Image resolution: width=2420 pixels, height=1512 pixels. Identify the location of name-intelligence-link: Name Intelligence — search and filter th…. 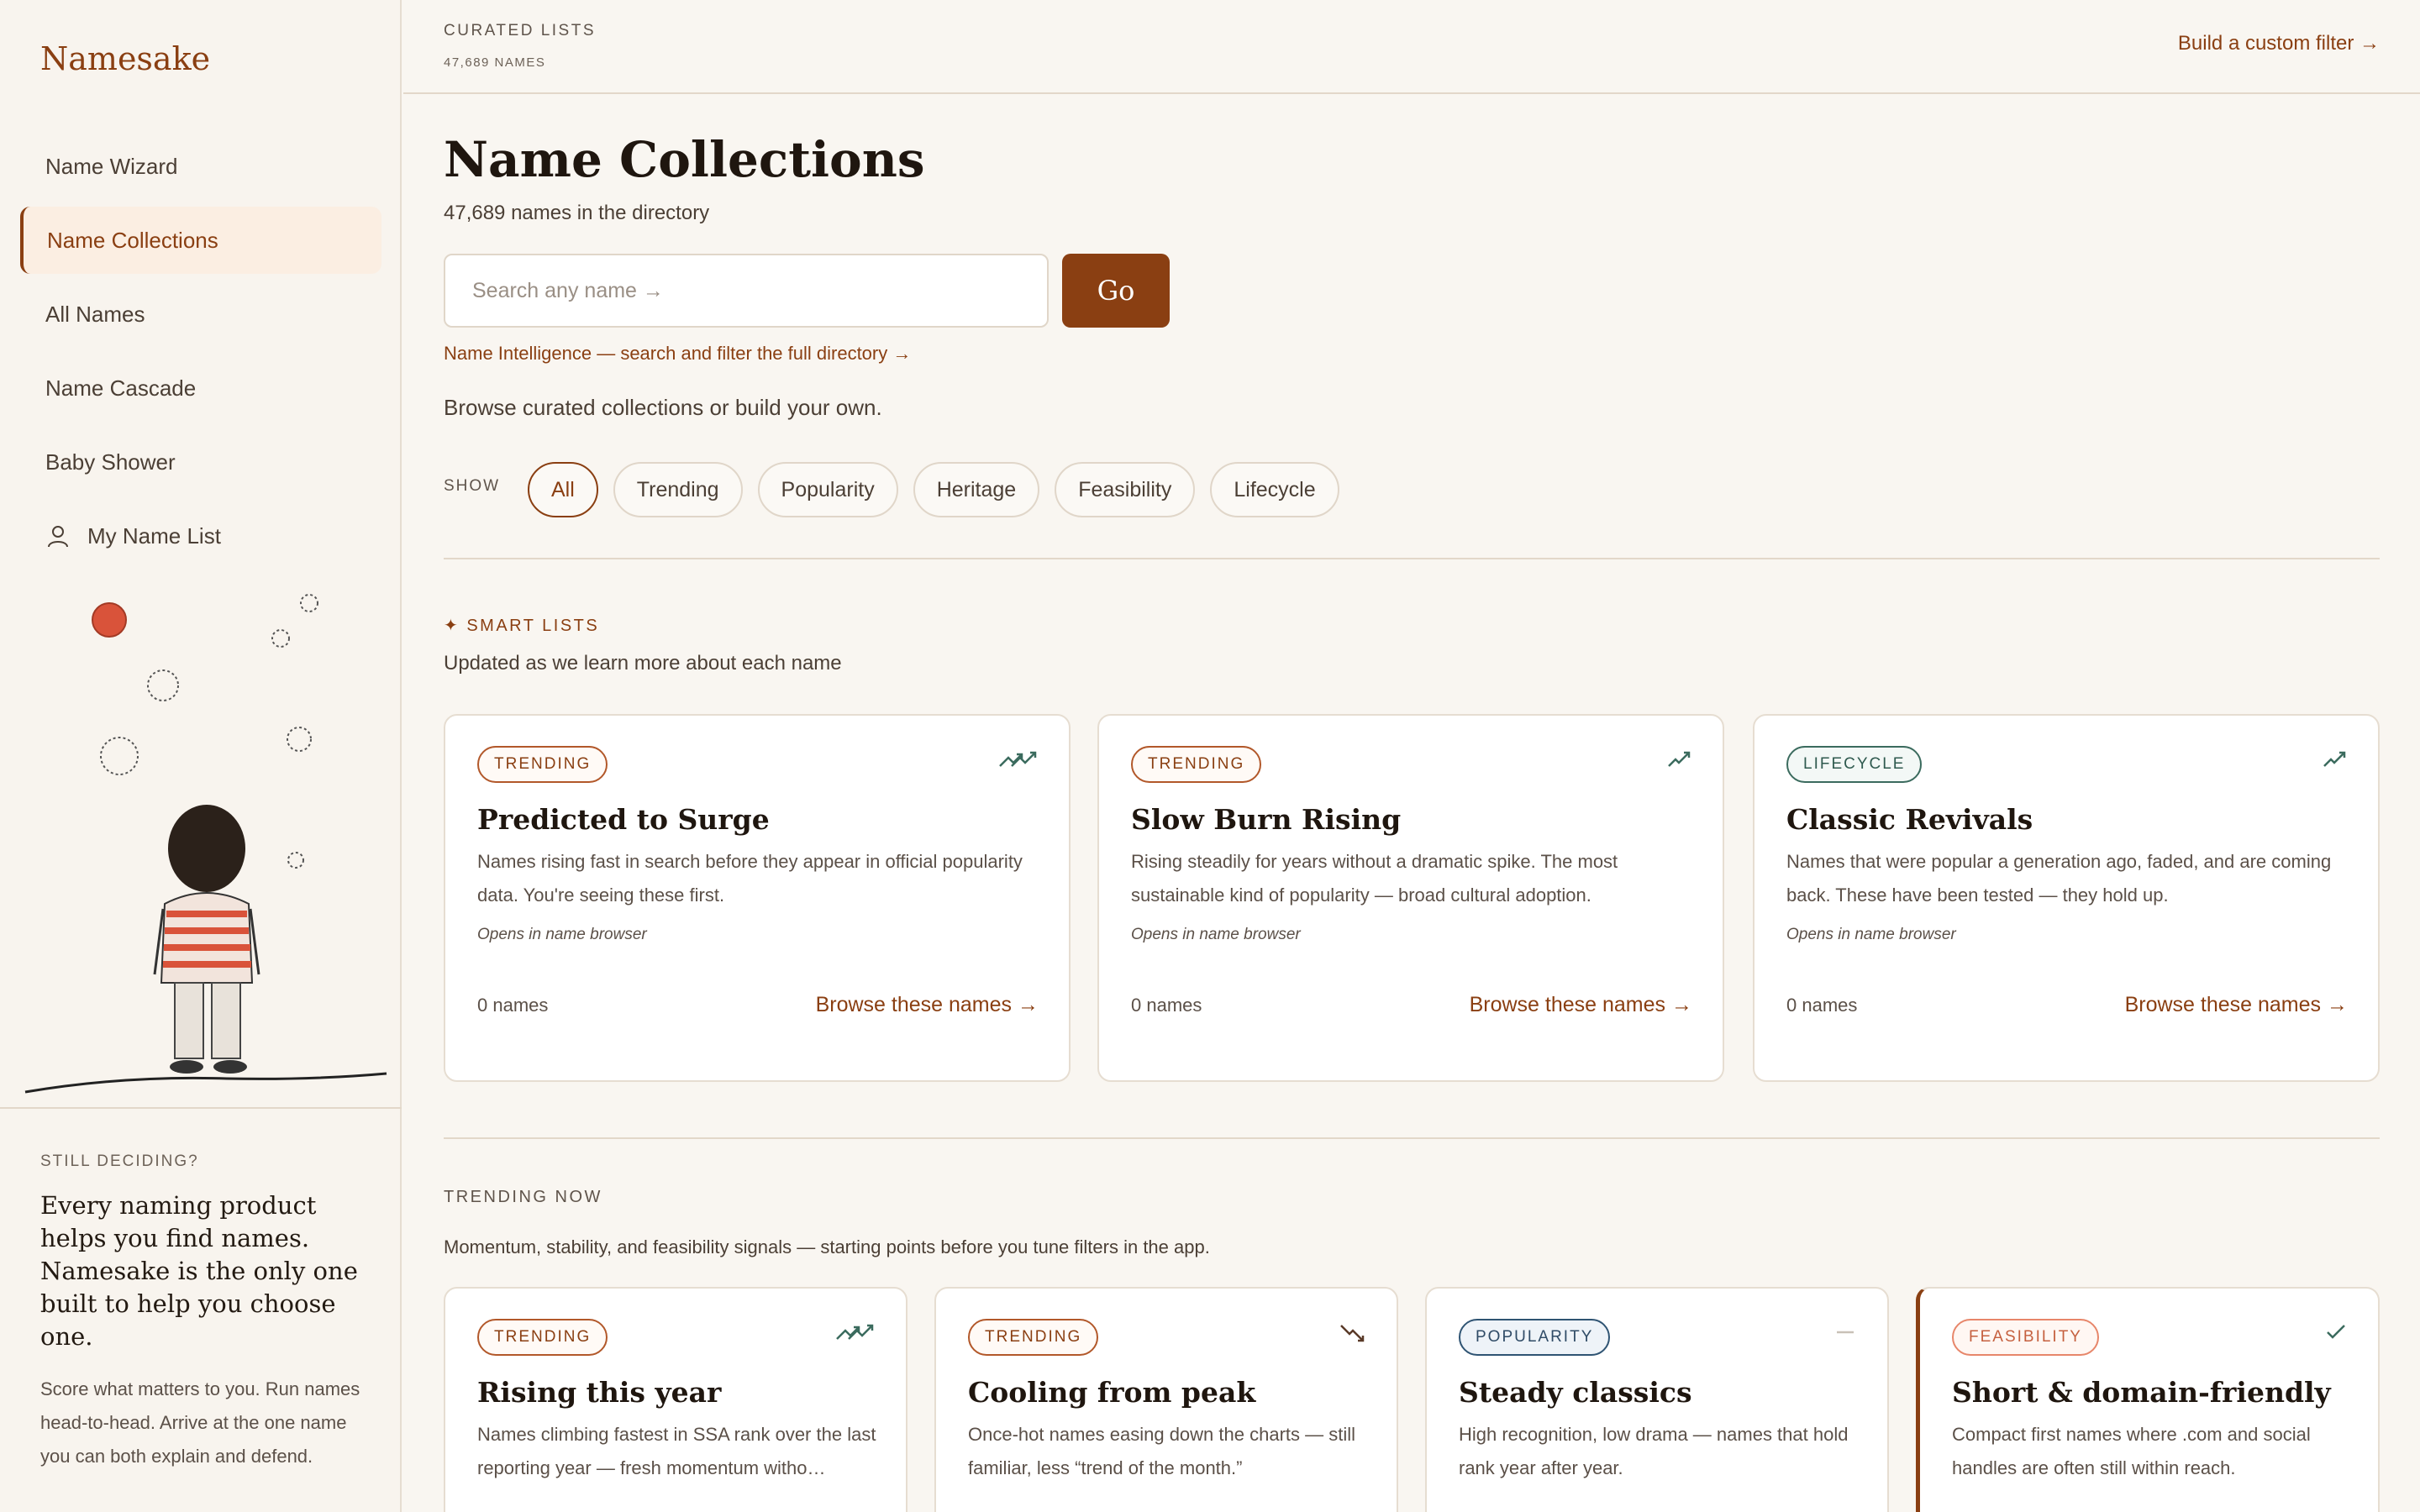
(677, 354).